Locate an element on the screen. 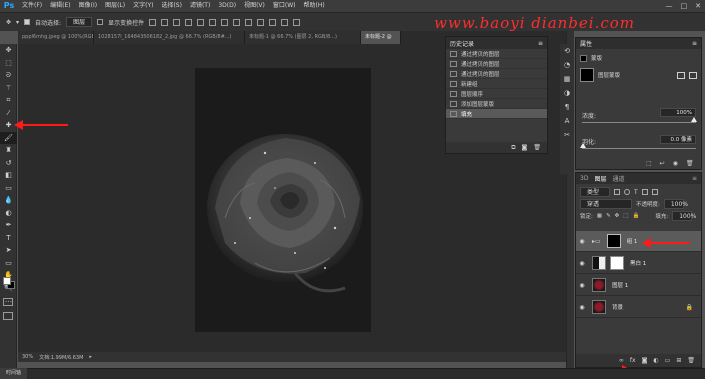 This screenshot has height=379, width=705. adjustments-panel-icon: ◑ is located at coordinates (567, 93).